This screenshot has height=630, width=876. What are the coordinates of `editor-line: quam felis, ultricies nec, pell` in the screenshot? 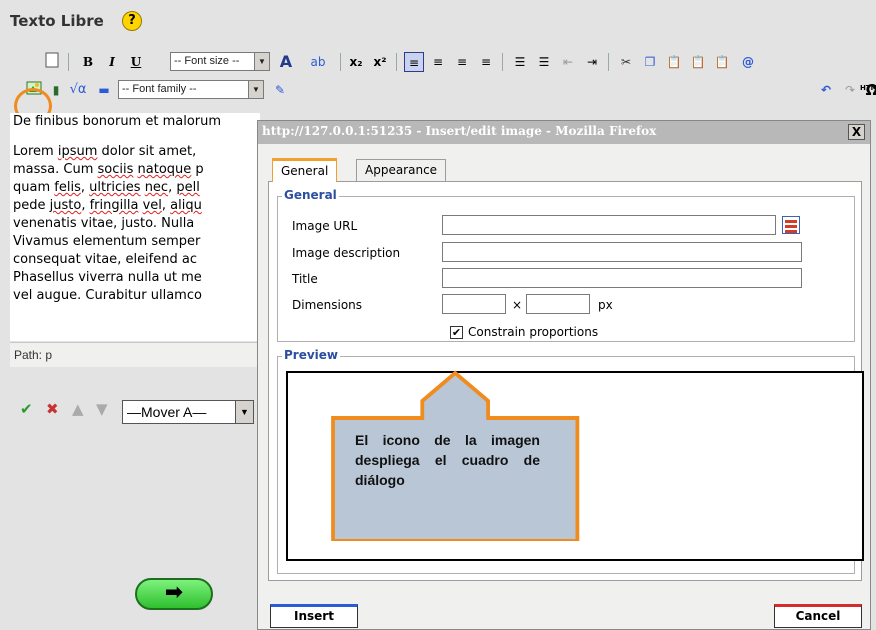 It's located at (106, 187).